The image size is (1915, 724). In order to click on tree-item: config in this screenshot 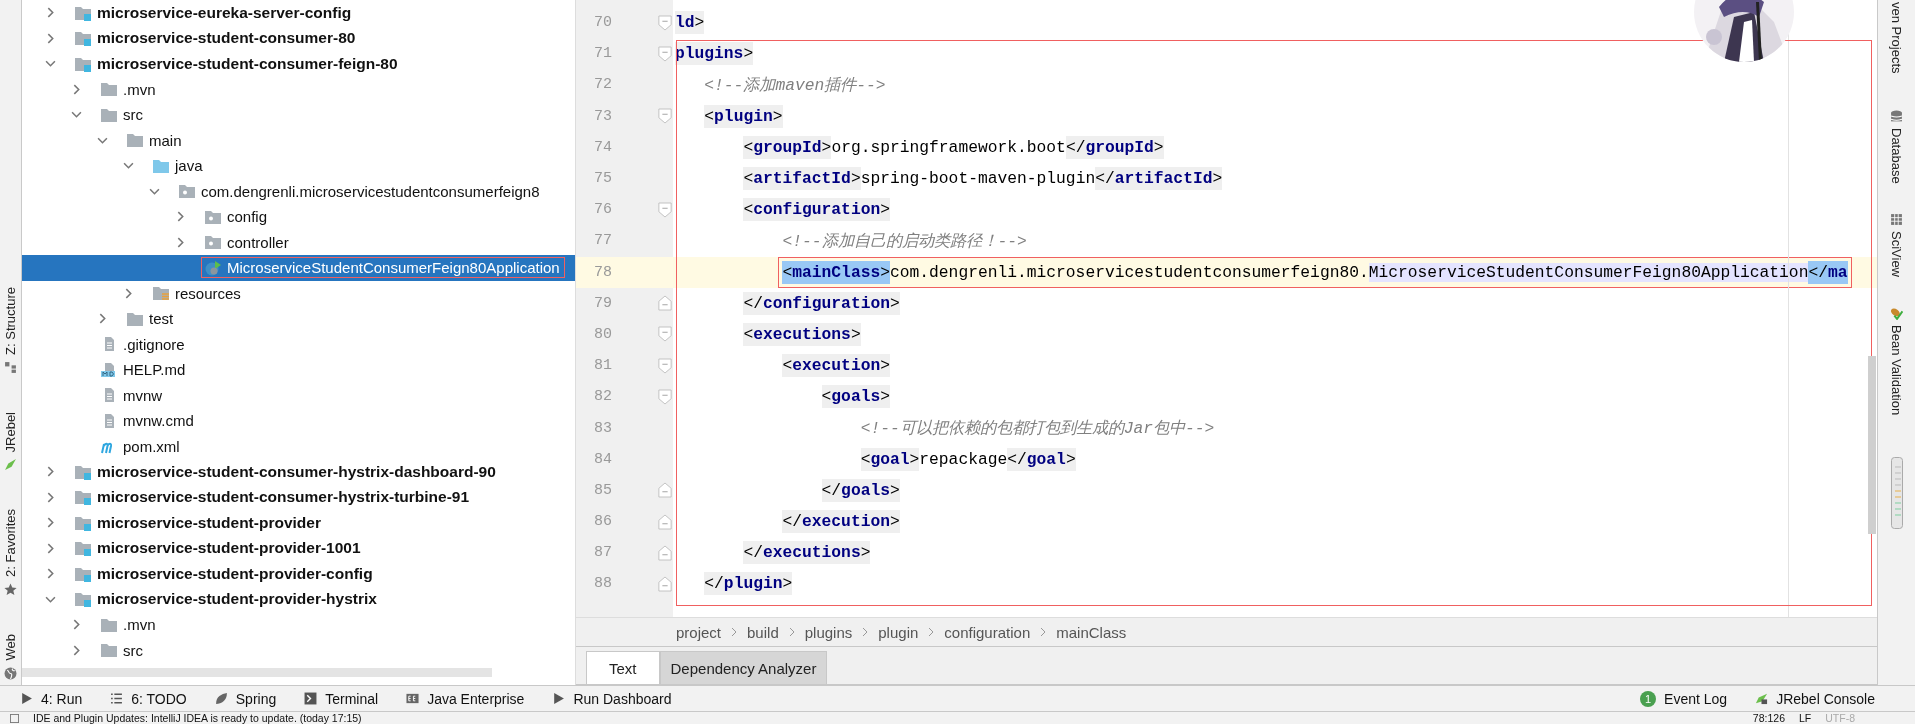, I will do `click(247, 217)`.